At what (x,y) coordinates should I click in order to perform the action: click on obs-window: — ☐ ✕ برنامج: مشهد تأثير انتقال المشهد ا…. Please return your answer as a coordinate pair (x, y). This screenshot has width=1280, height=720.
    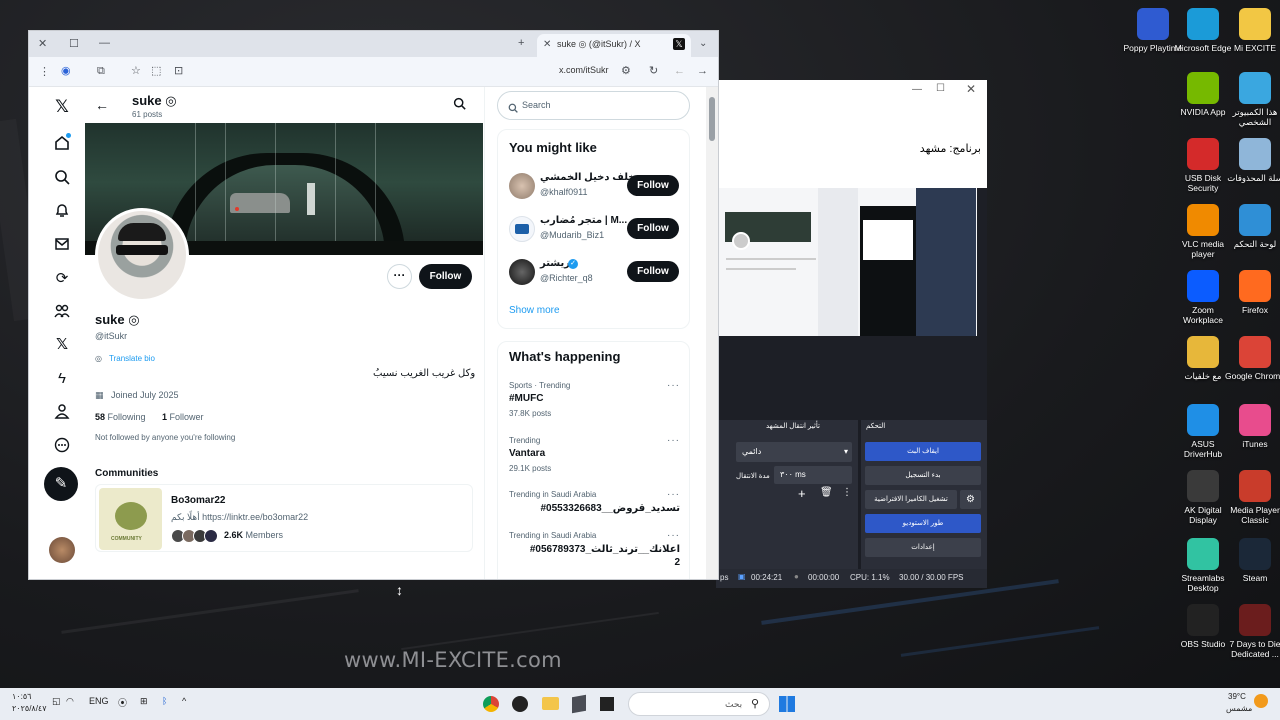
    Looking at the image, I should click on (851, 334).